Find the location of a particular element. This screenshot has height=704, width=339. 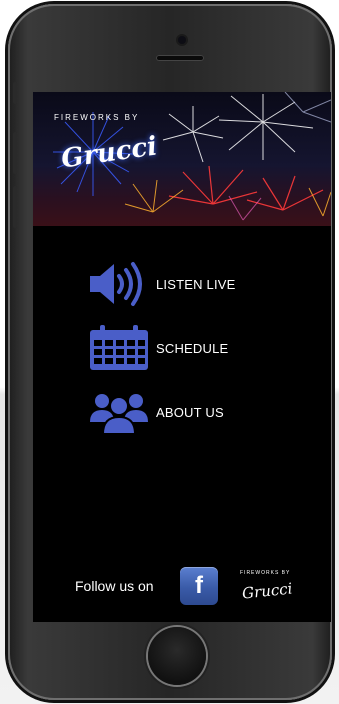

banner-brand-caption: FIREWORKS BY is located at coordinates (97, 117).